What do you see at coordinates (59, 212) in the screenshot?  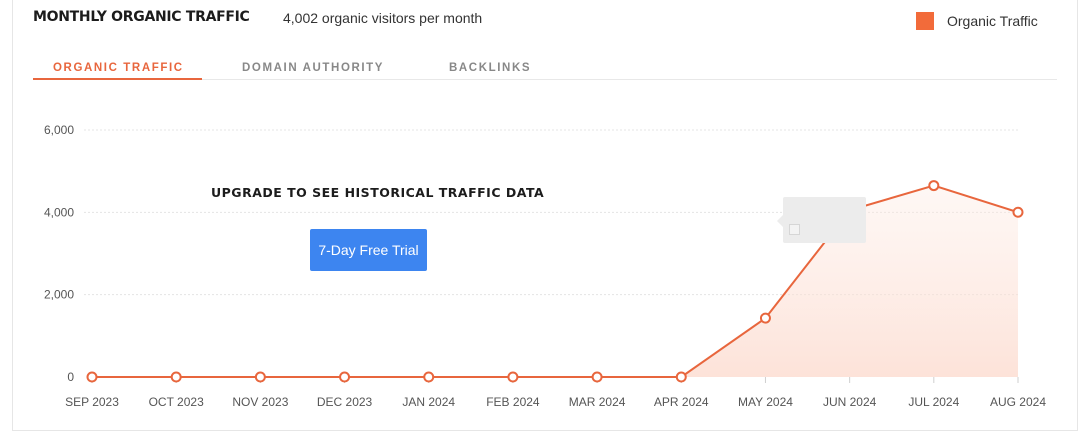 I see `y-tick-label: 4,000` at bounding box center [59, 212].